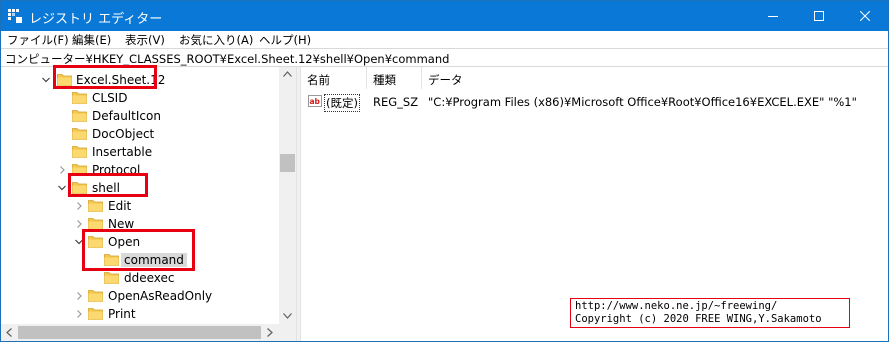 The height and width of the screenshot is (342, 889). What do you see at coordinates (149, 278) in the screenshot?
I see `tree-node-label: ddeexec` at bounding box center [149, 278].